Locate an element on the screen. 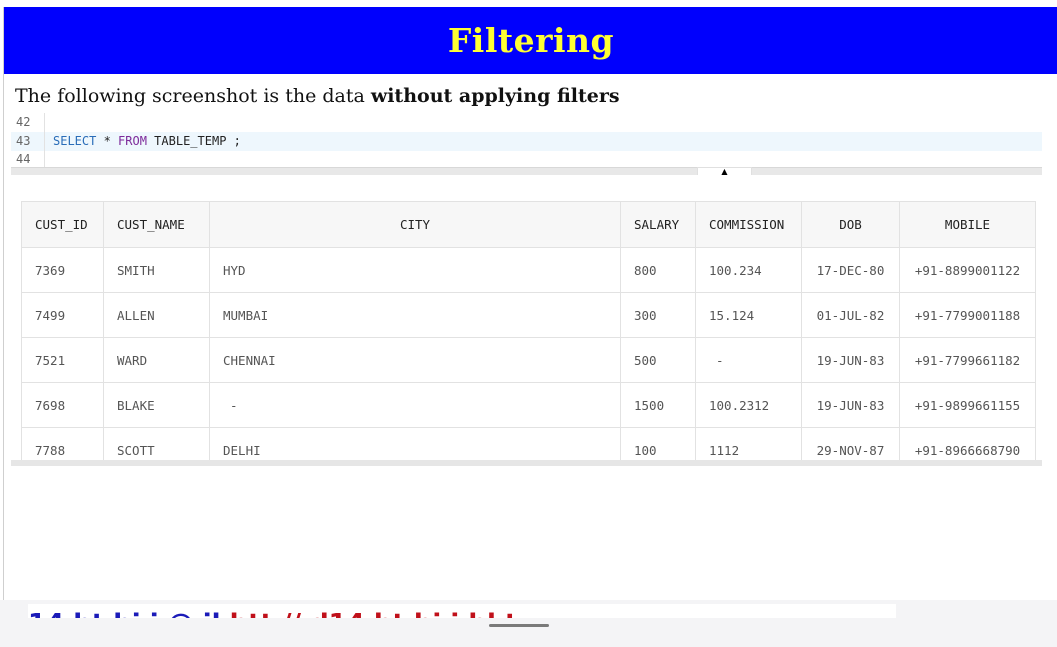 Image resolution: width=1057 pixels, height=647 pixels. sql-query: SELECT * FROM TABLE_TEMP ; is located at coordinates (143, 141).